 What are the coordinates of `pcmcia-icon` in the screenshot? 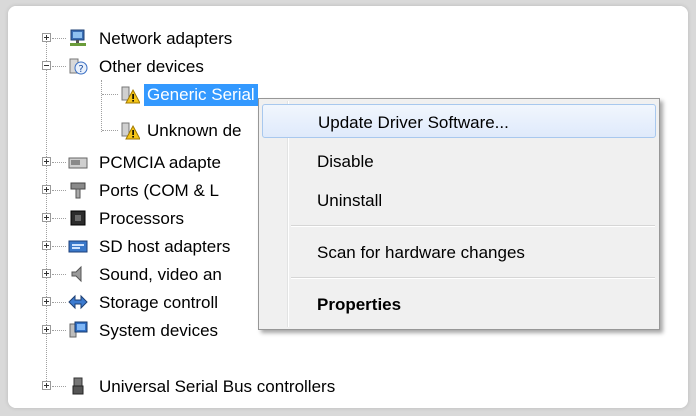 It's located at (78, 162).